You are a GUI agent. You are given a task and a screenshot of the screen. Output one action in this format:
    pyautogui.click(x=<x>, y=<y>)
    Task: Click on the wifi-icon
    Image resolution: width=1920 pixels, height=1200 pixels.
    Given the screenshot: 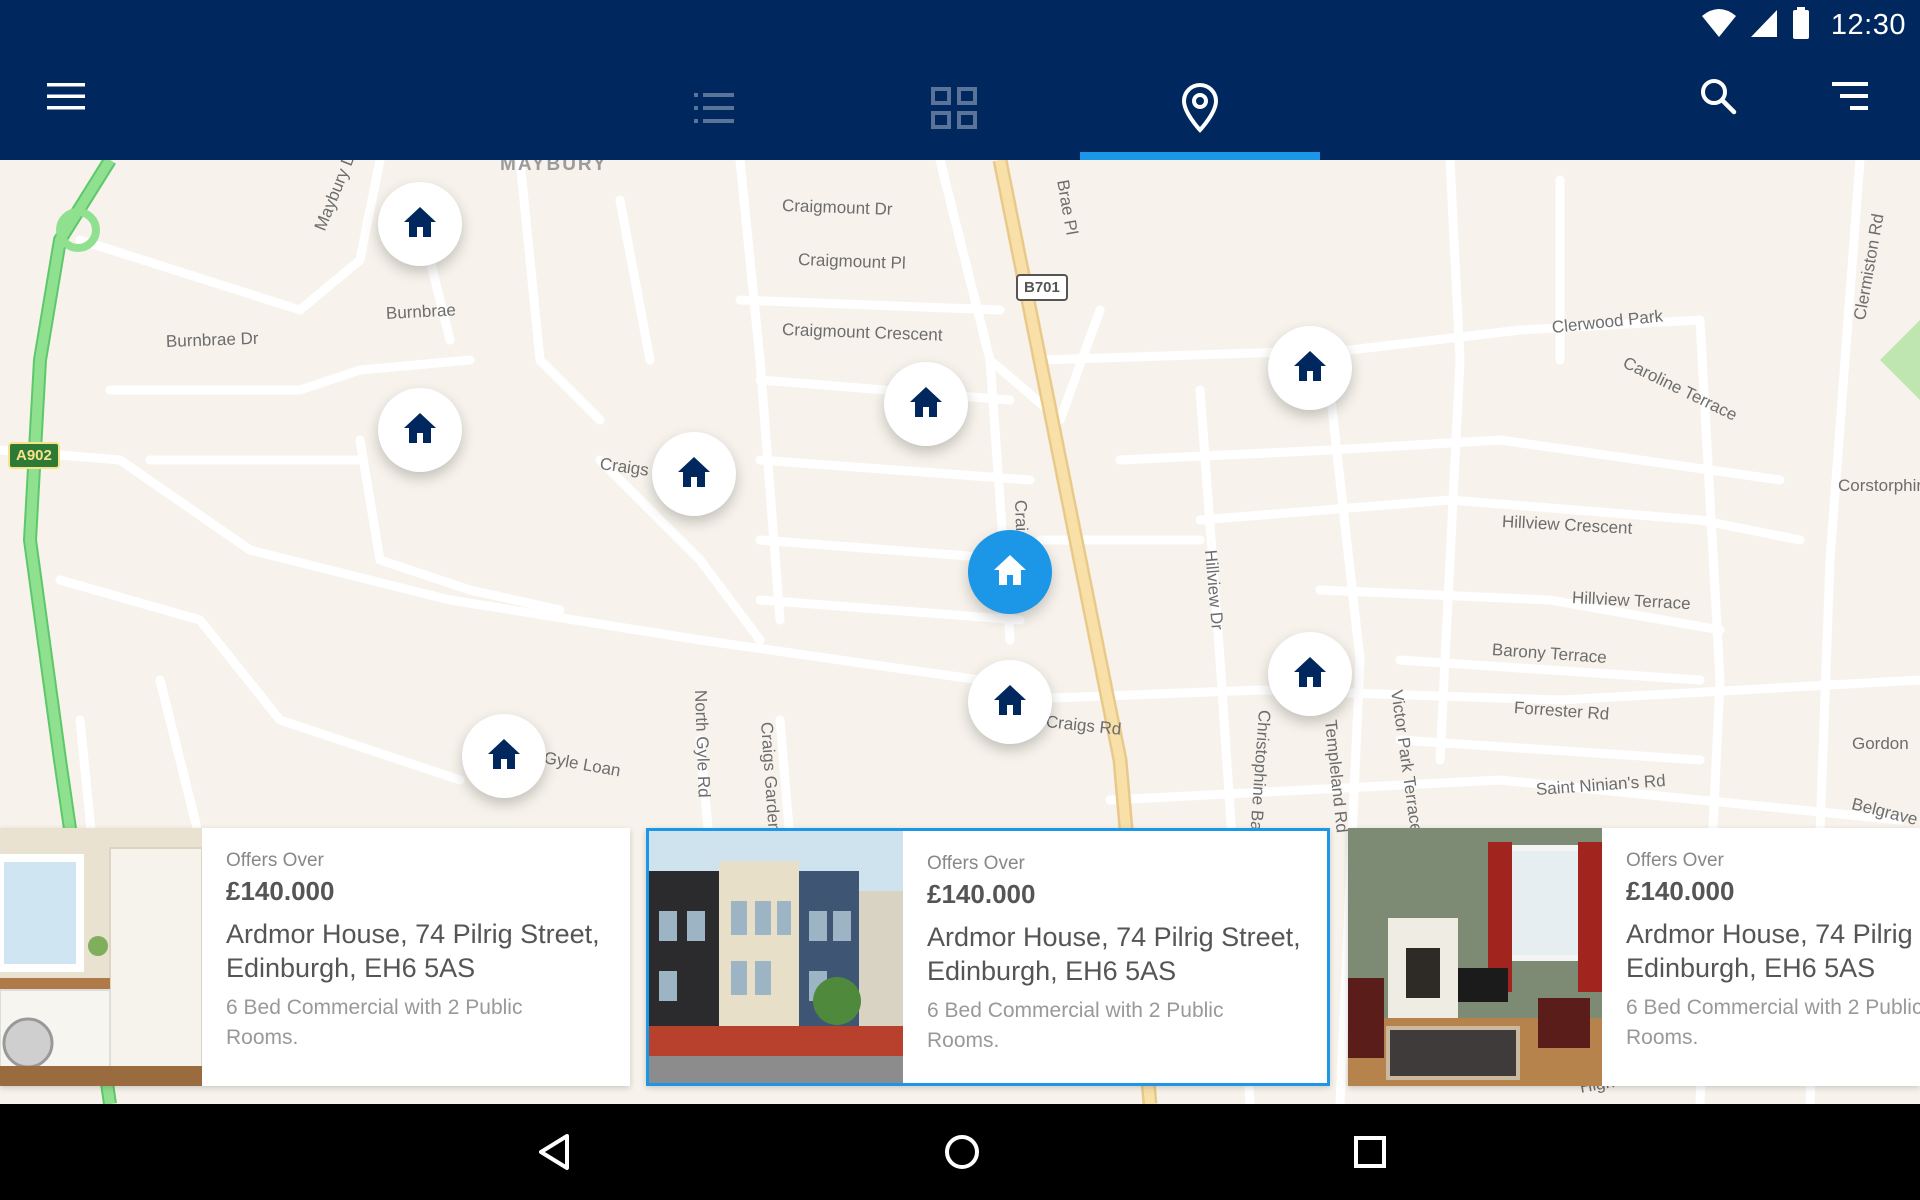 What is the action you would take?
    pyautogui.click(x=1719, y=25)
    